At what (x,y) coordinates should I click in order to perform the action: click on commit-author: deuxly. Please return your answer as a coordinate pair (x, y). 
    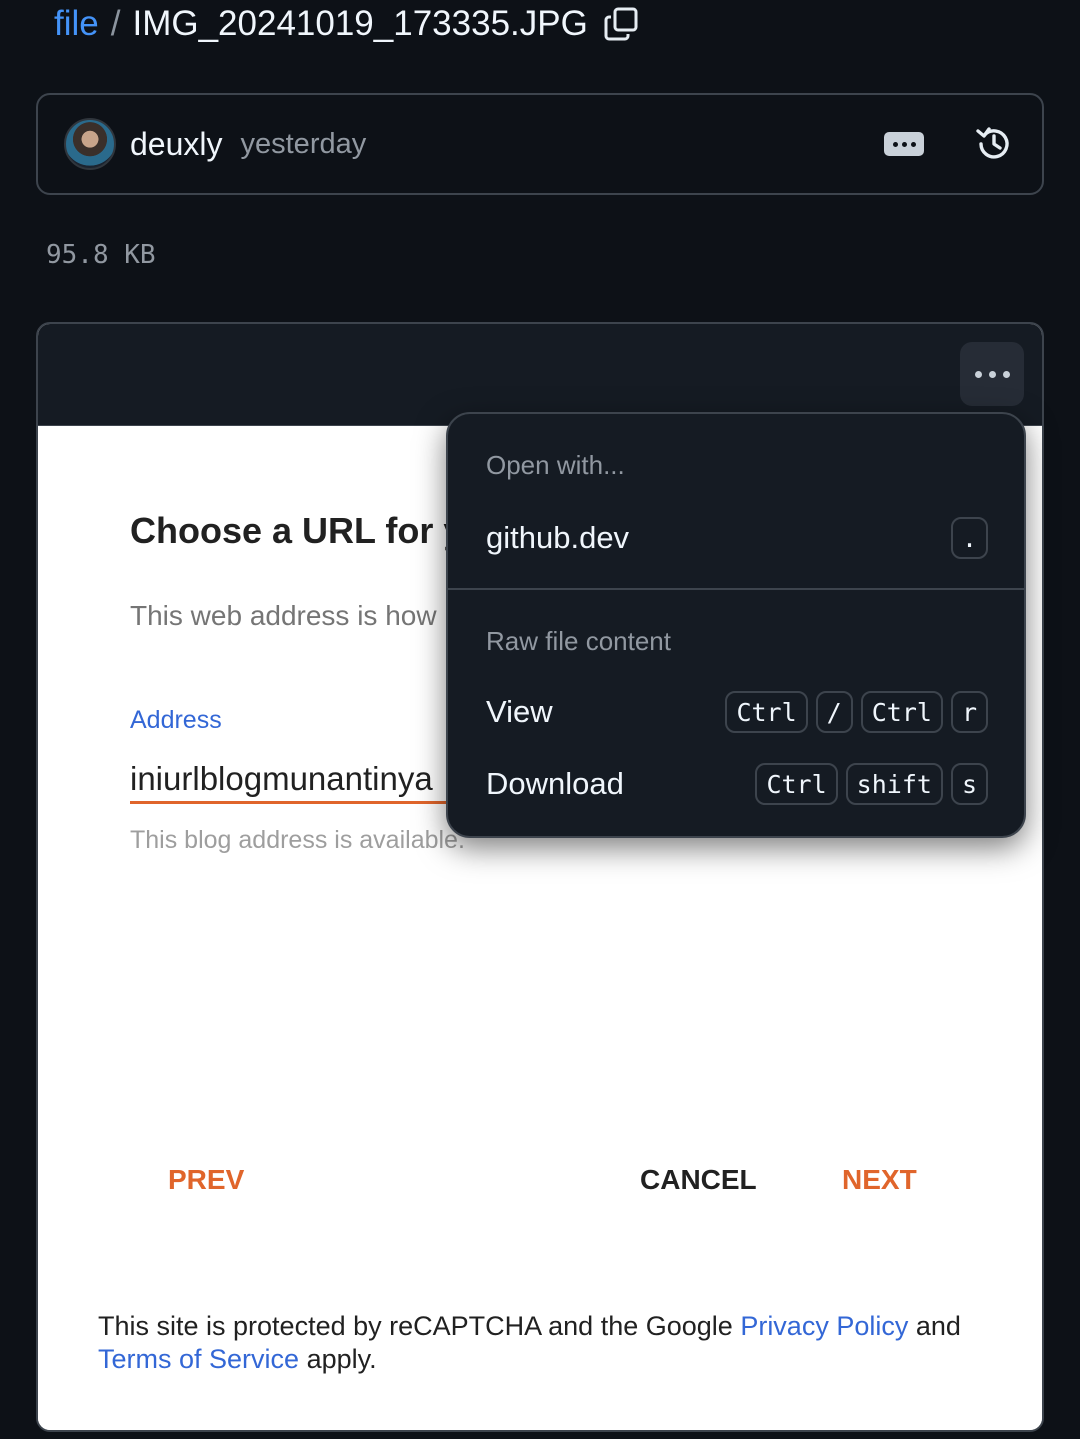
    Looking at the image, I should click on (176, 144).